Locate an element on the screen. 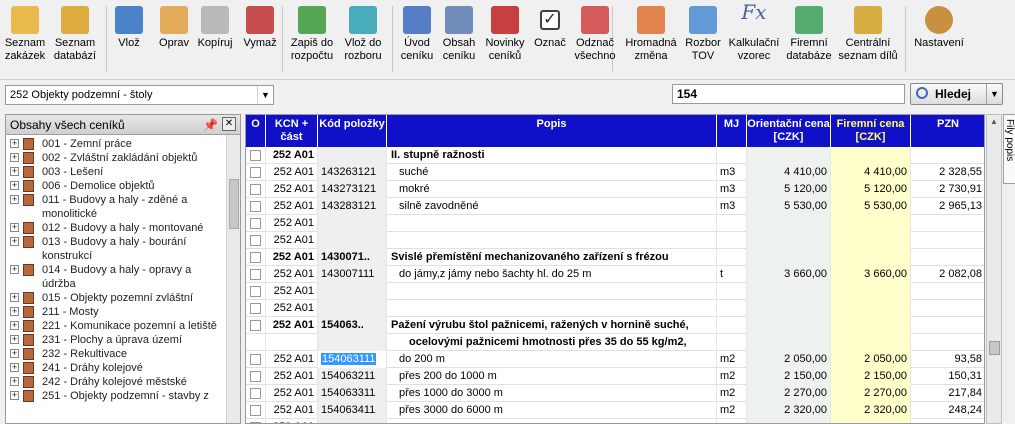 This screenshot has height=424, width=1015. tree-item: +015 - Objekty pozemní zvláštní is located at coordinates (116, 298).